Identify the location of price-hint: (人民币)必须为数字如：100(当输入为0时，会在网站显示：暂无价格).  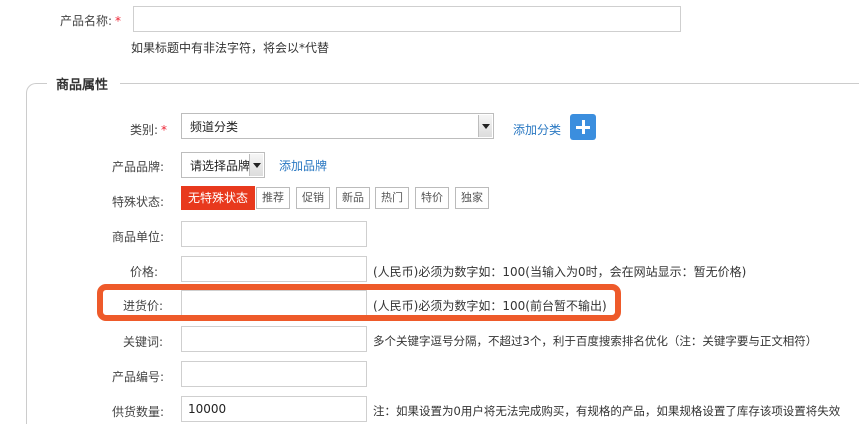
(560, 272).